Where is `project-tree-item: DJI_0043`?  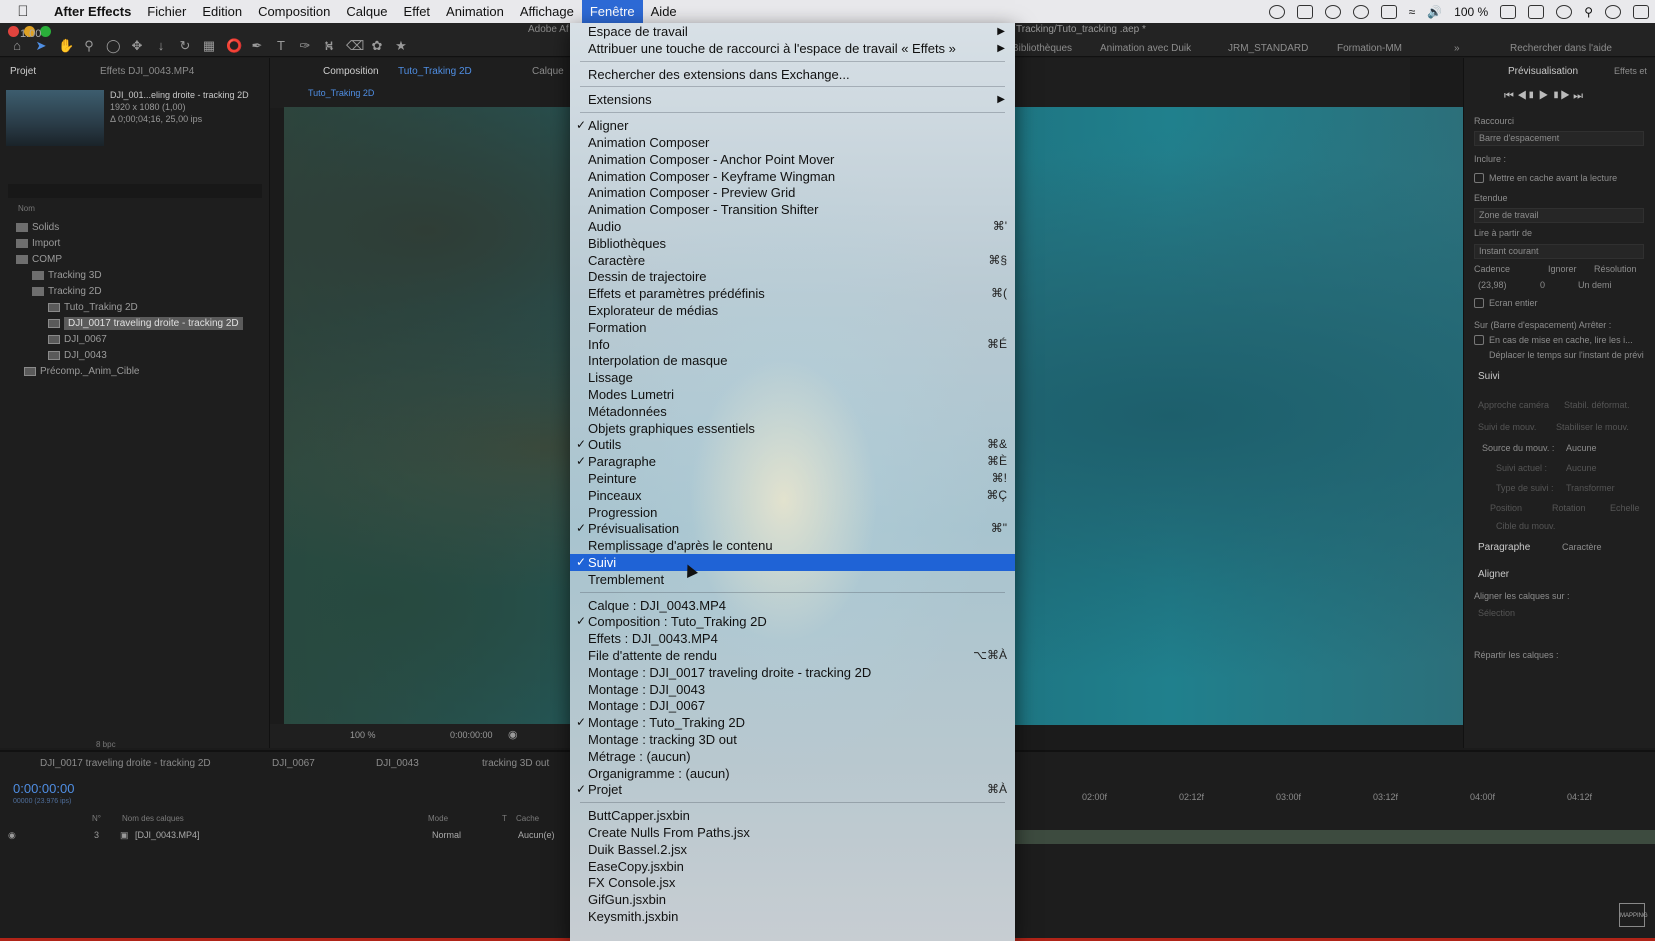
project-tree-item: DJI_0043 is located at coordinates (135, 356).